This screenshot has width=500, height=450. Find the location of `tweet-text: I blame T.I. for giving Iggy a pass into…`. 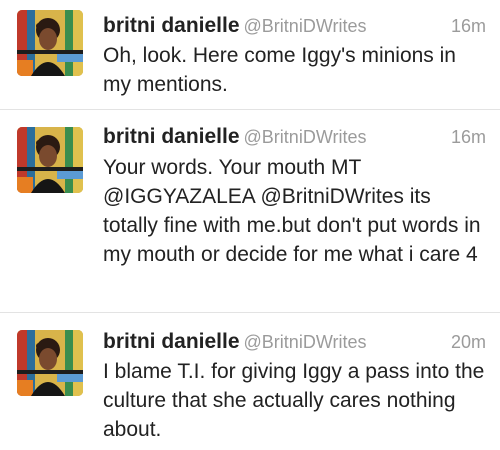

tweet-text: I blame T.I. for giving Iggy a pass into… is located at coordinates (294, 400).